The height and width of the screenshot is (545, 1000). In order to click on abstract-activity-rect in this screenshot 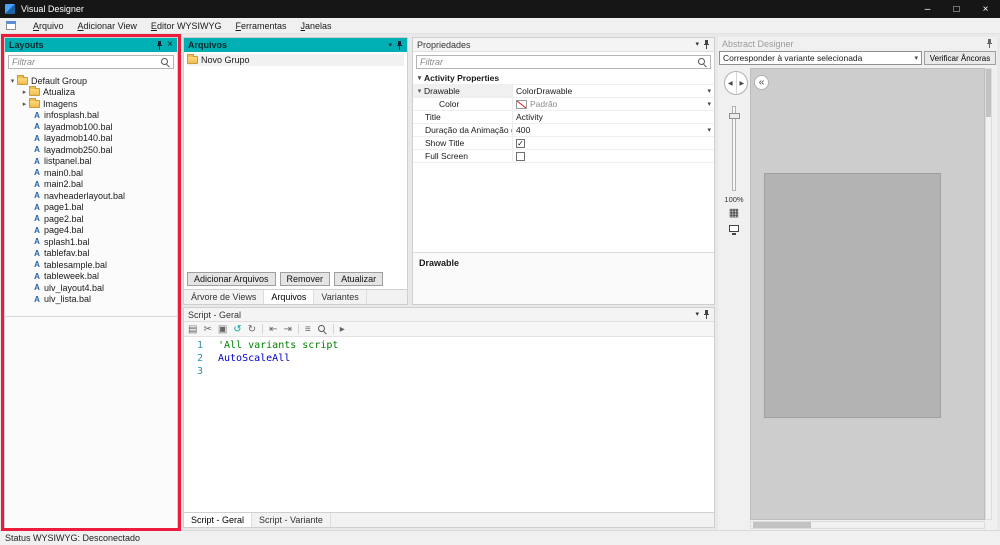, I will do `click(852, 295)`.